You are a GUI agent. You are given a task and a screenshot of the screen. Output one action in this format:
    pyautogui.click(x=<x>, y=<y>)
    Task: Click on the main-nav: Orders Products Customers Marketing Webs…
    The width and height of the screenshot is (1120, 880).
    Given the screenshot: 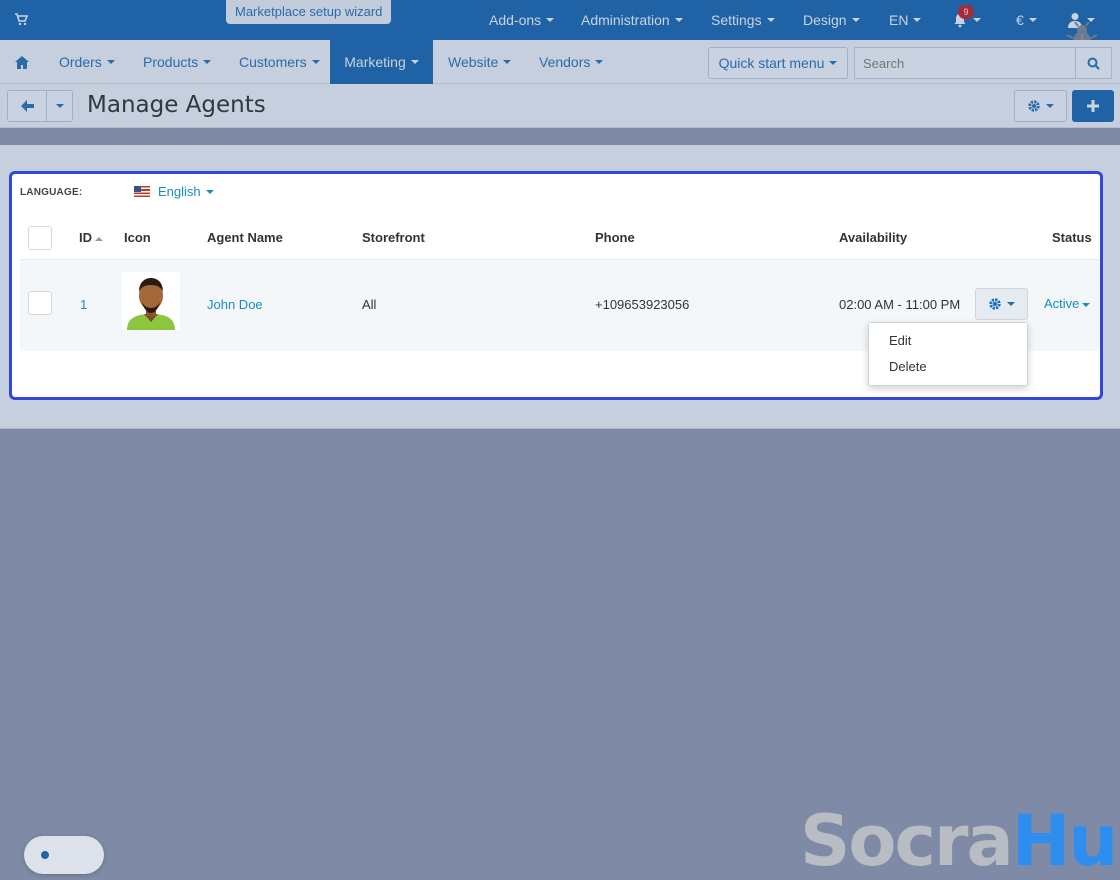 What is the action you would take?
    pyautogui.click(x=560, y=62)
    